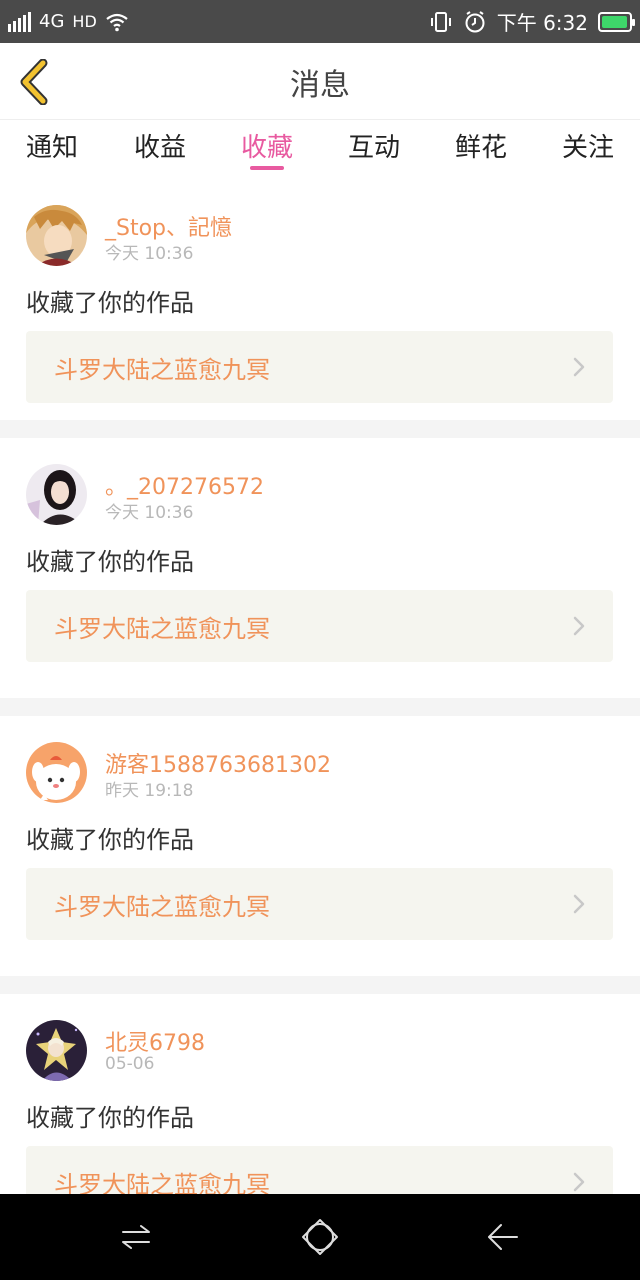 The width and height of the screenshot is (640, 1280). Describe the element at coordinates (481, 150) in the screenshot. I see `tab-flowers: 鲜花` at that location.